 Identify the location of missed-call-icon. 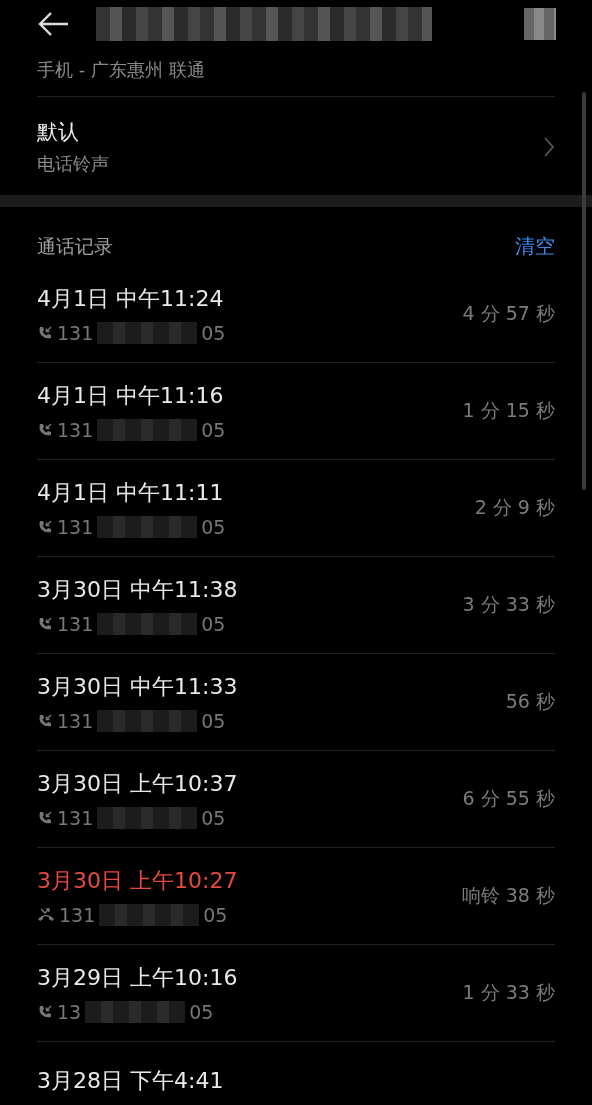
(46, 915).